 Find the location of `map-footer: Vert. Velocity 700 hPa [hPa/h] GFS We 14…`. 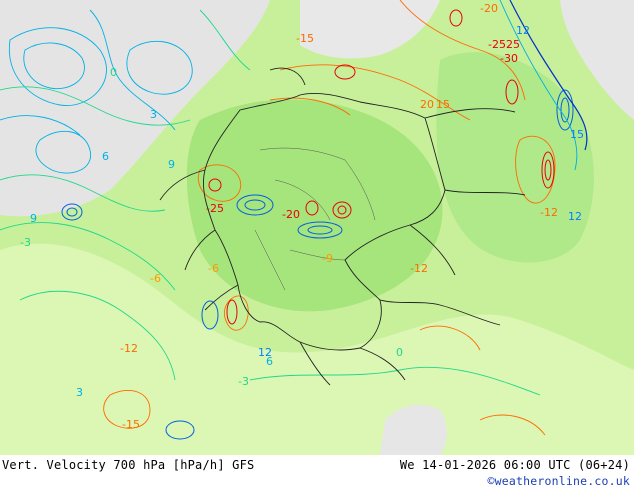

map-footer: Vert. Velocity 700 hPa [hPa/h] GFS We 14… is located at coordinates (317, 472).